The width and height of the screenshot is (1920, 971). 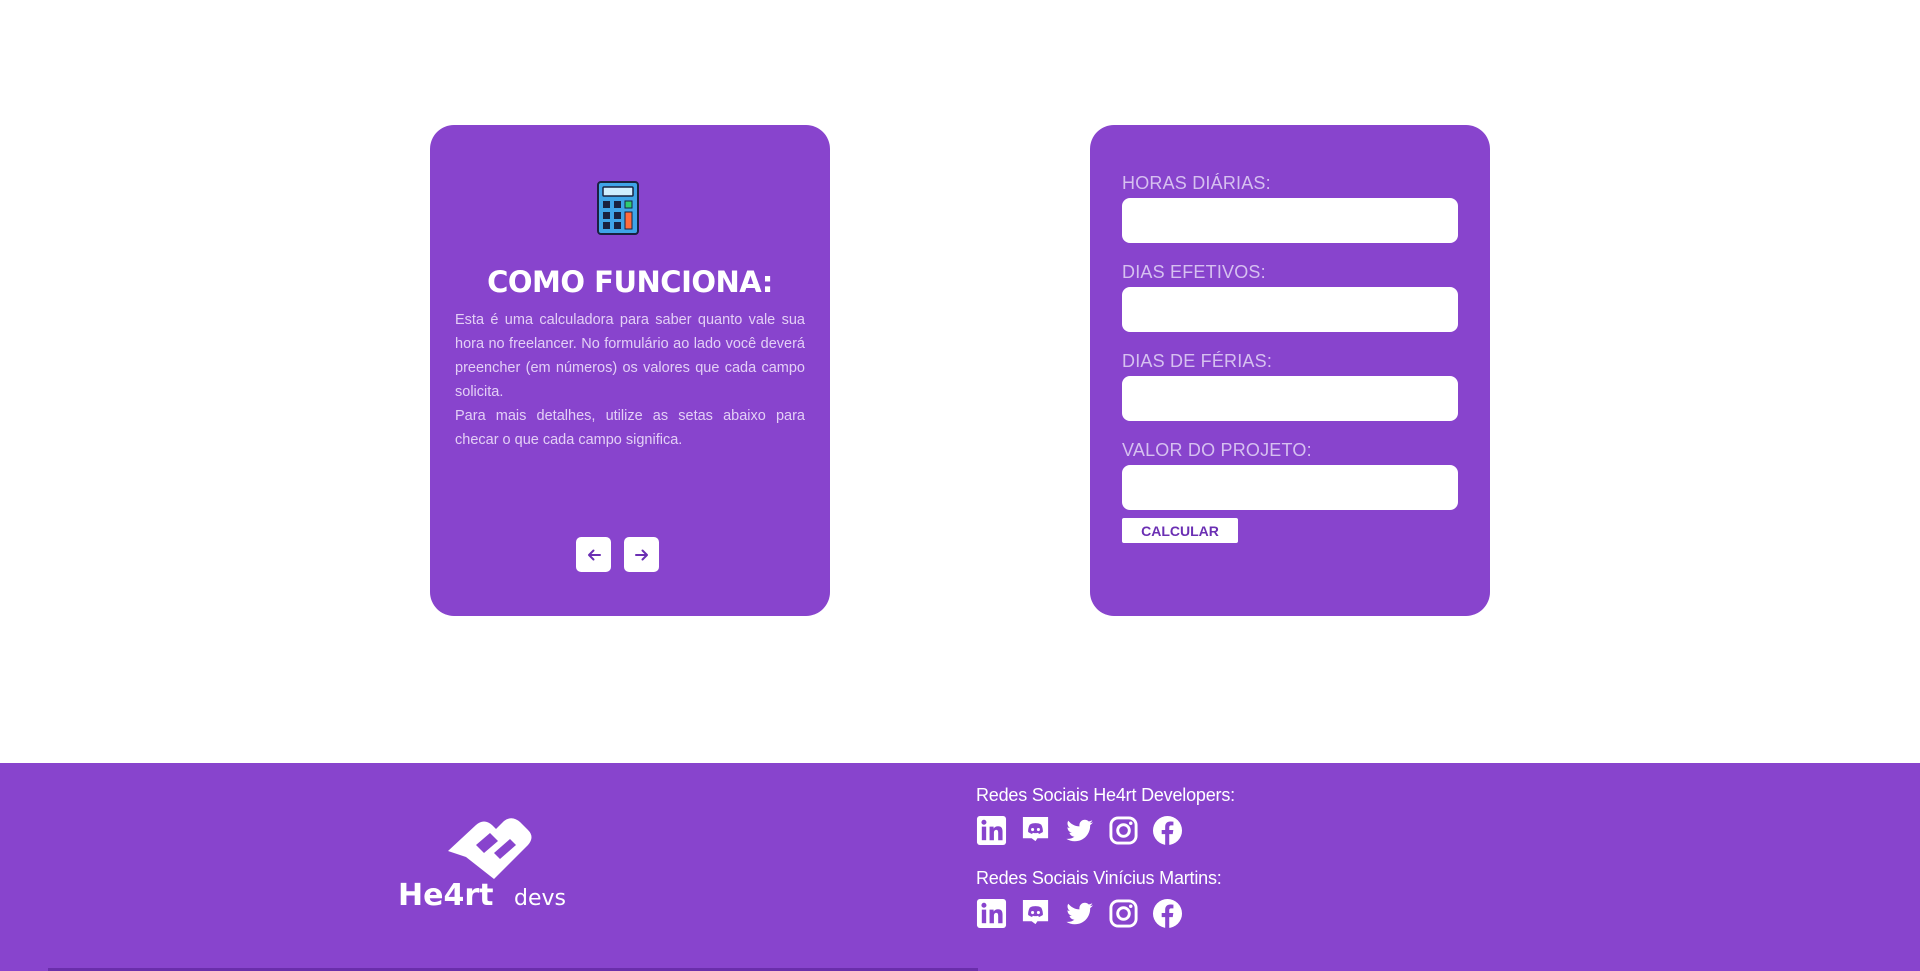 I want to click on field-valor-projeto: VALOR DO PROJETO:, so click(x=1290, y=475).